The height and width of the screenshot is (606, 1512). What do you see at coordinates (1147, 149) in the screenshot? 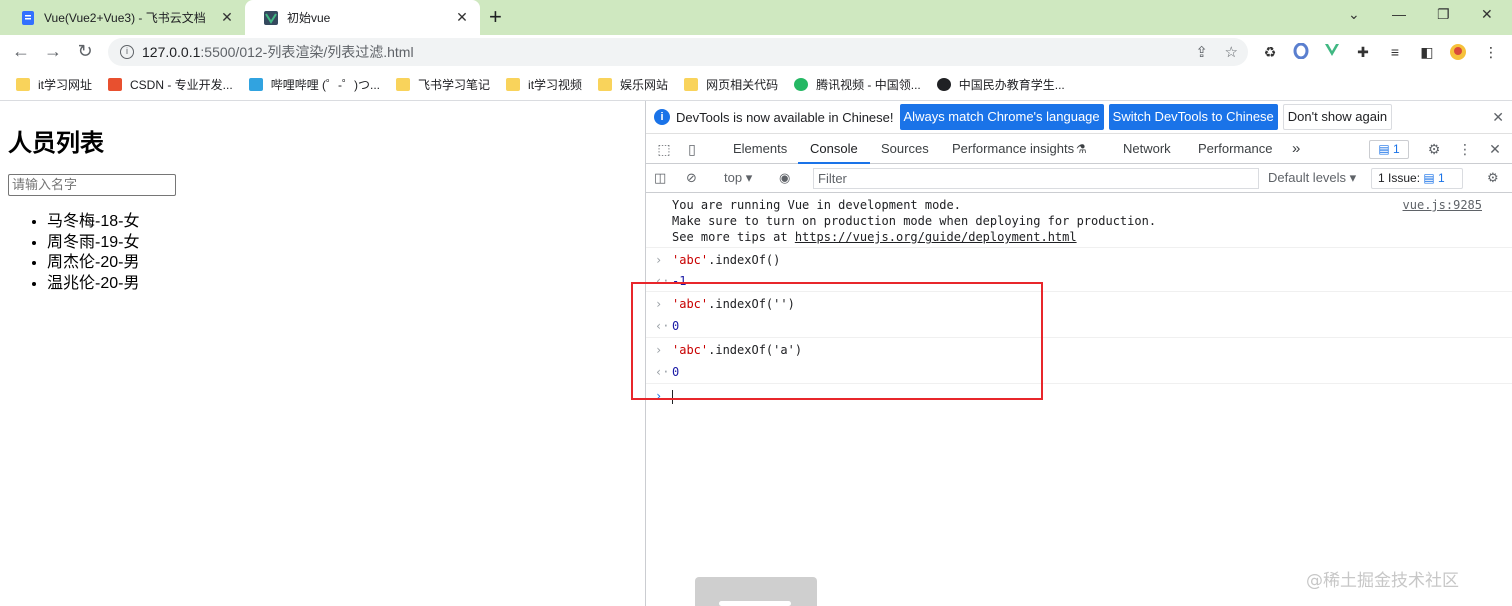
I see `tab-network: Network` at bounding box center [1147, 149].